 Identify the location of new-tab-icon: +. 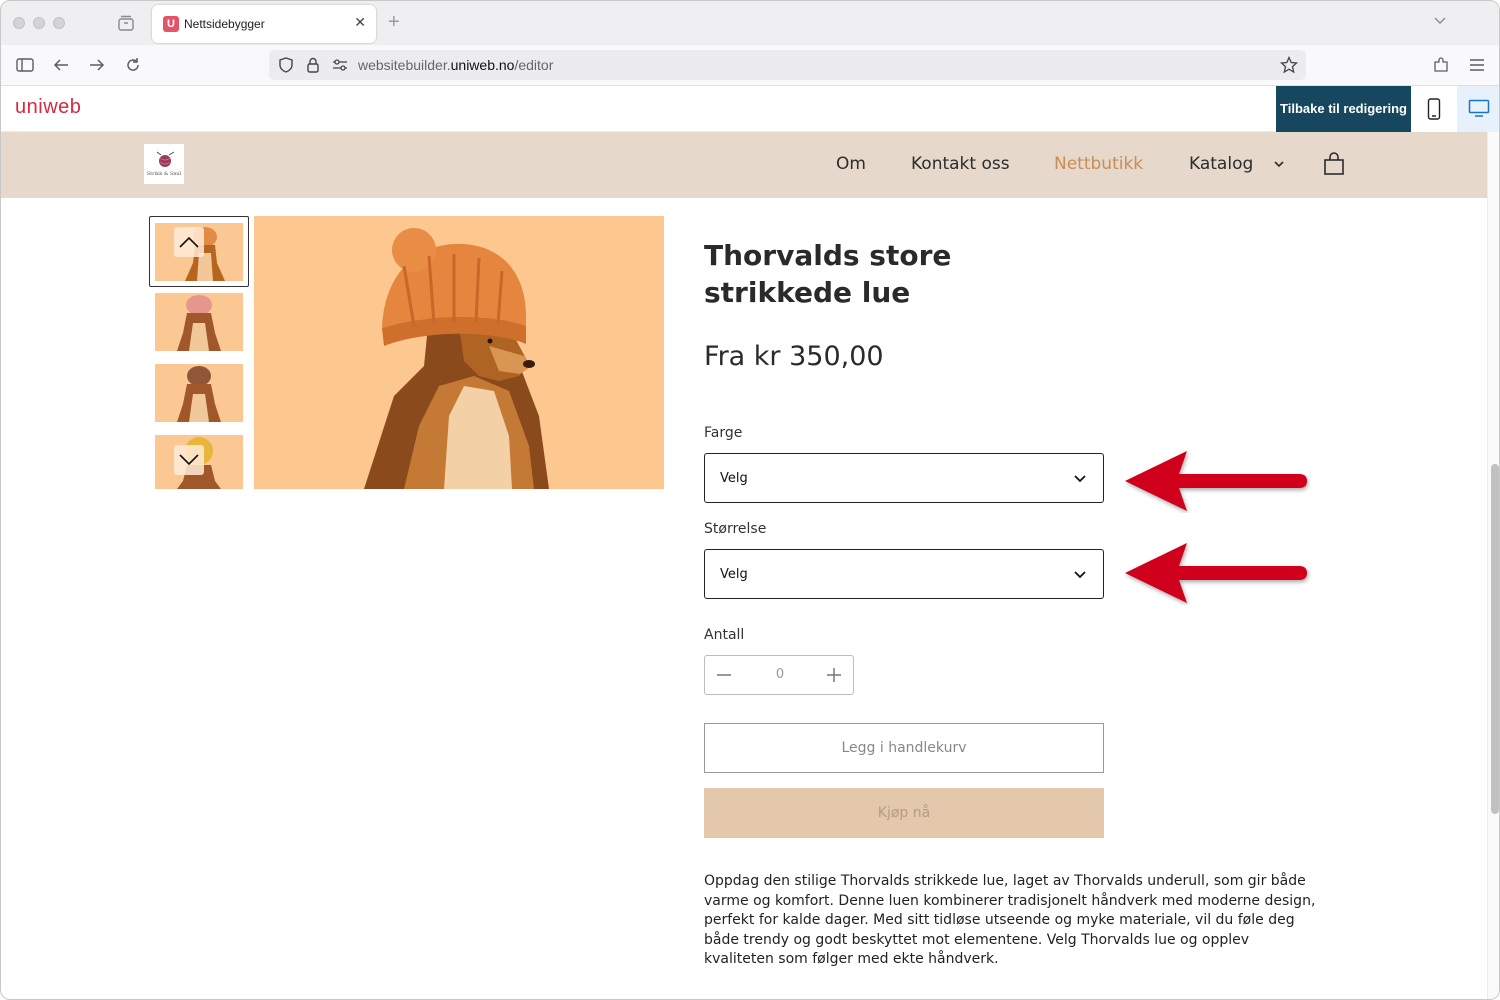
(394, 22).